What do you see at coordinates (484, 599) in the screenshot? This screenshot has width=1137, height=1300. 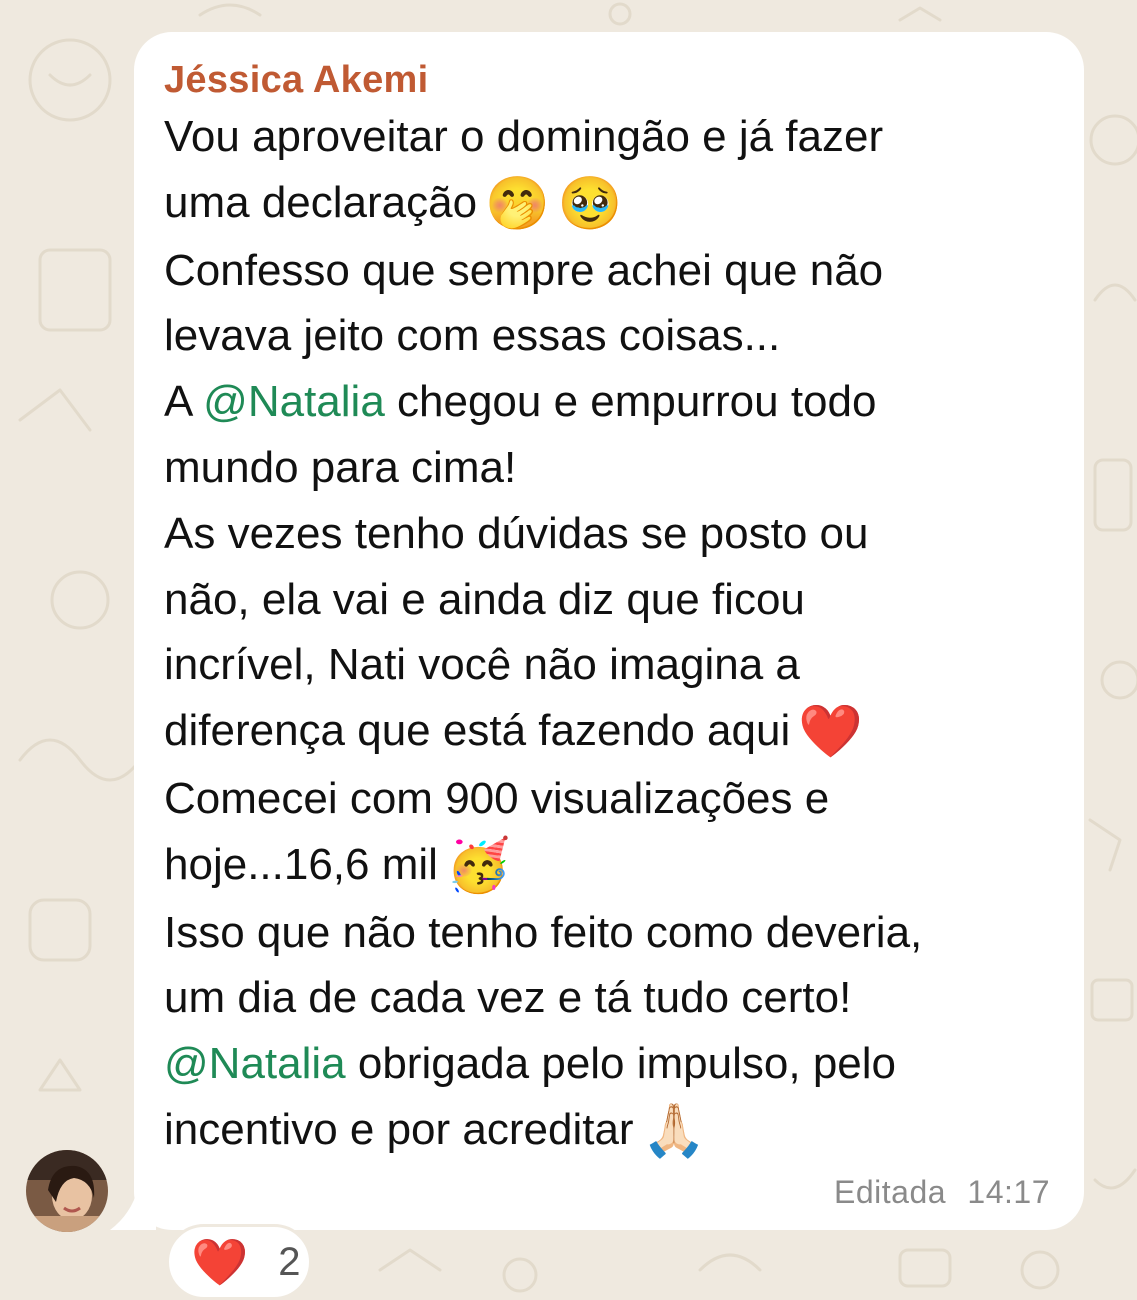 I see `message-text-segment: não, ela vai e ainda diz que ficou` at bounding box center [484, 599].